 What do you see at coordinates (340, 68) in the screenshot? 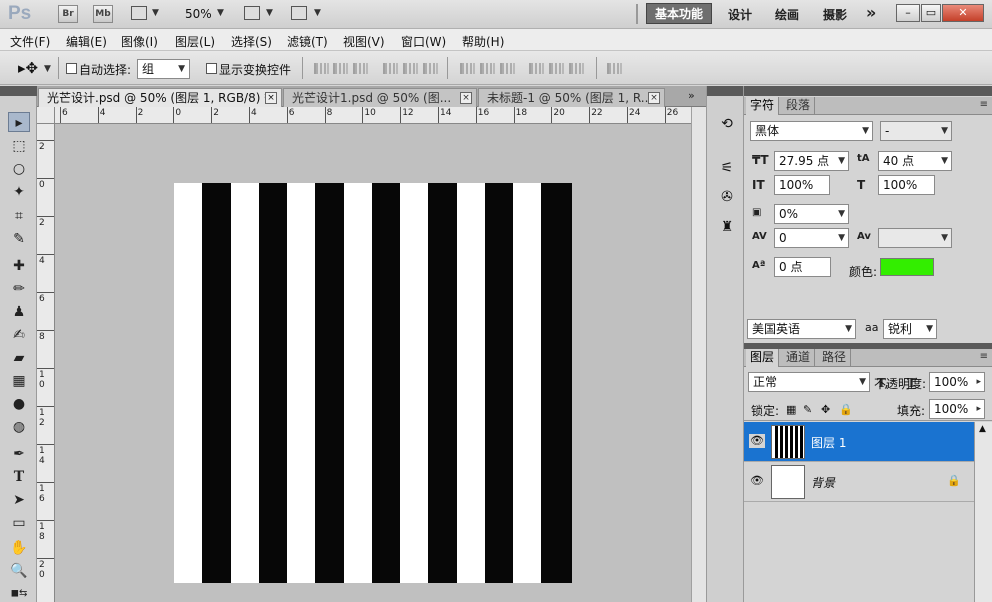
I see `align-vcenter-icon` at bounding box center [340, 68].